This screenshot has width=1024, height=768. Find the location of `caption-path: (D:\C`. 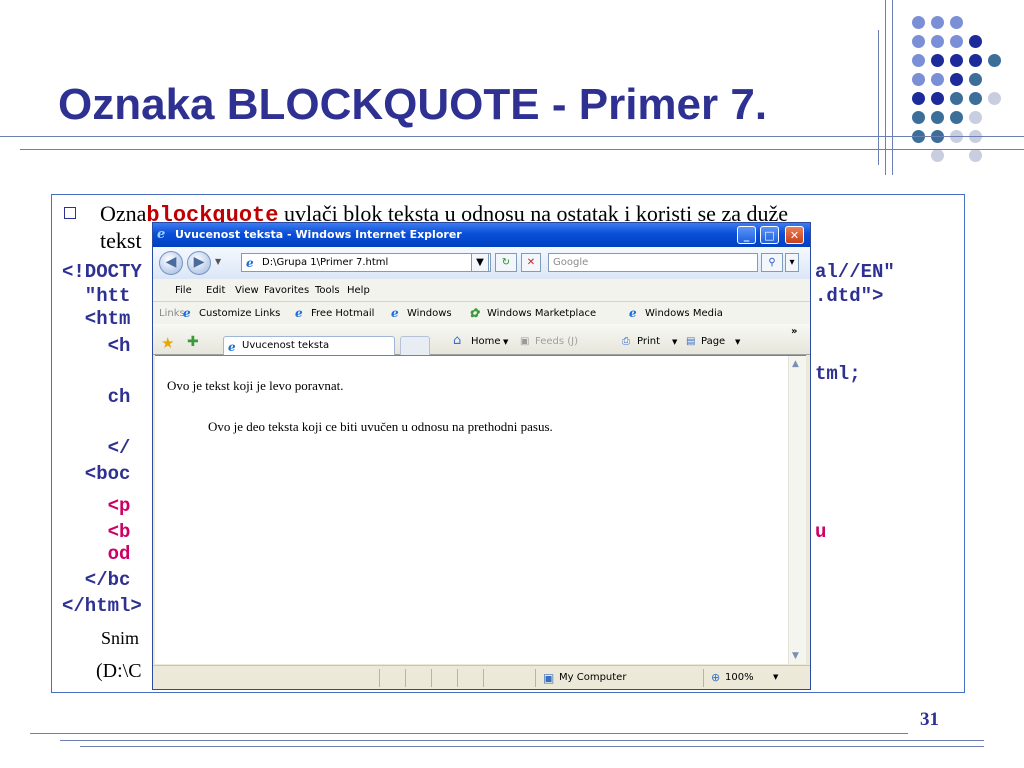

caption-path: (D:\C is located at coordinates (119, 671).